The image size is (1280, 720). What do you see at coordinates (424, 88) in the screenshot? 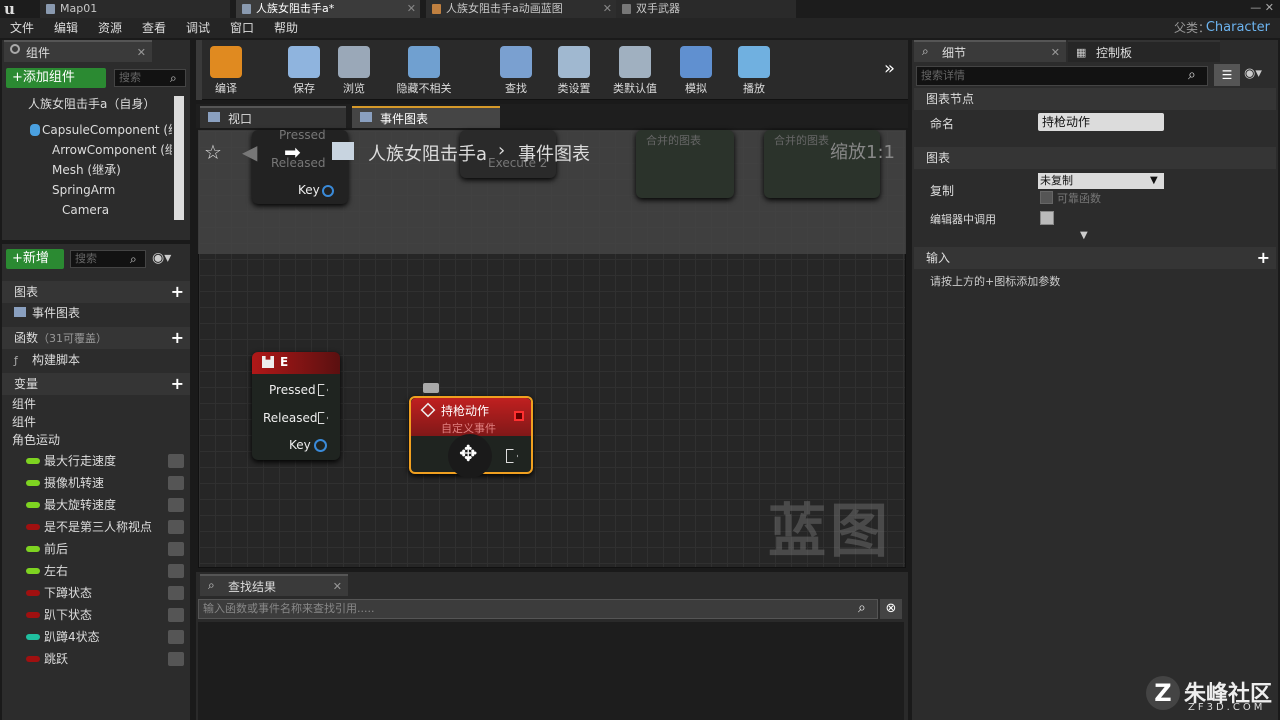
I see `toolbar-button-label: 隐藏不相关` at bounding box center [424, 88].